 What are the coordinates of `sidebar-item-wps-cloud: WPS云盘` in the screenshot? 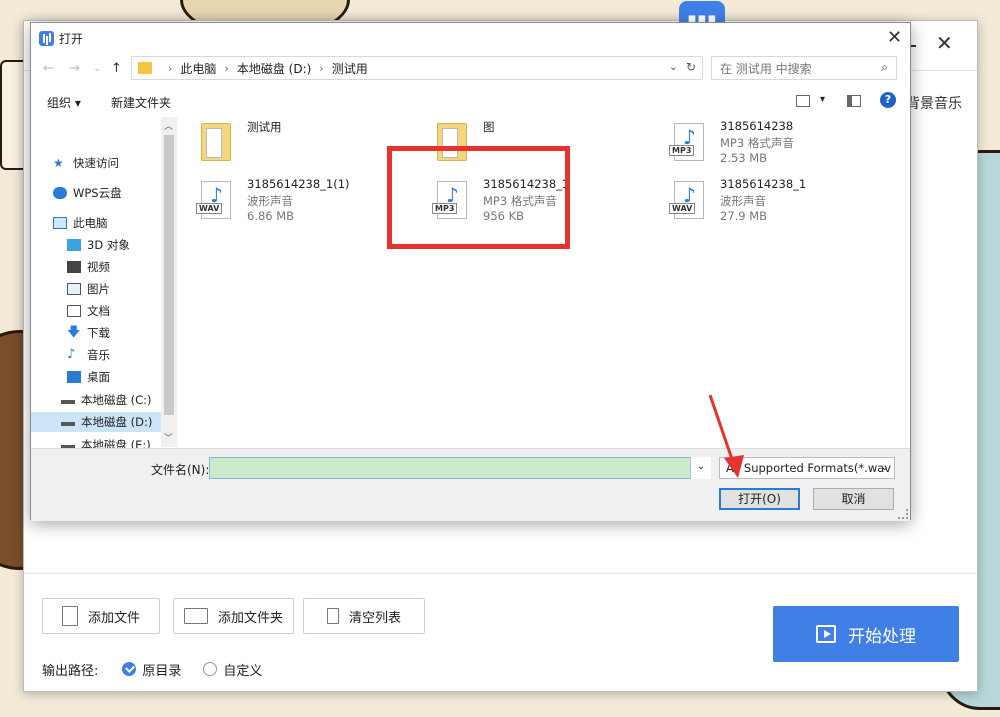 It's located at (87, 193).